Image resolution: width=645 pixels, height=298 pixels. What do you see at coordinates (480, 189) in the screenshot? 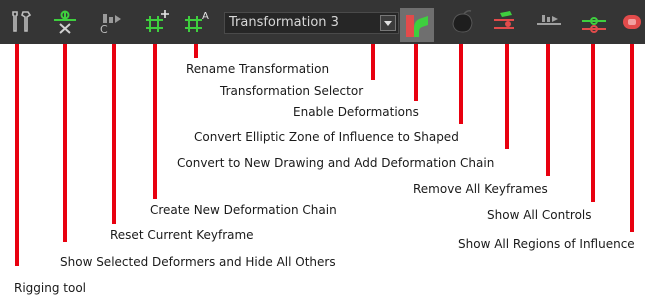
I see `label-remove-keyframes: Remove All Keyframes` at bounding box center [480, 189].